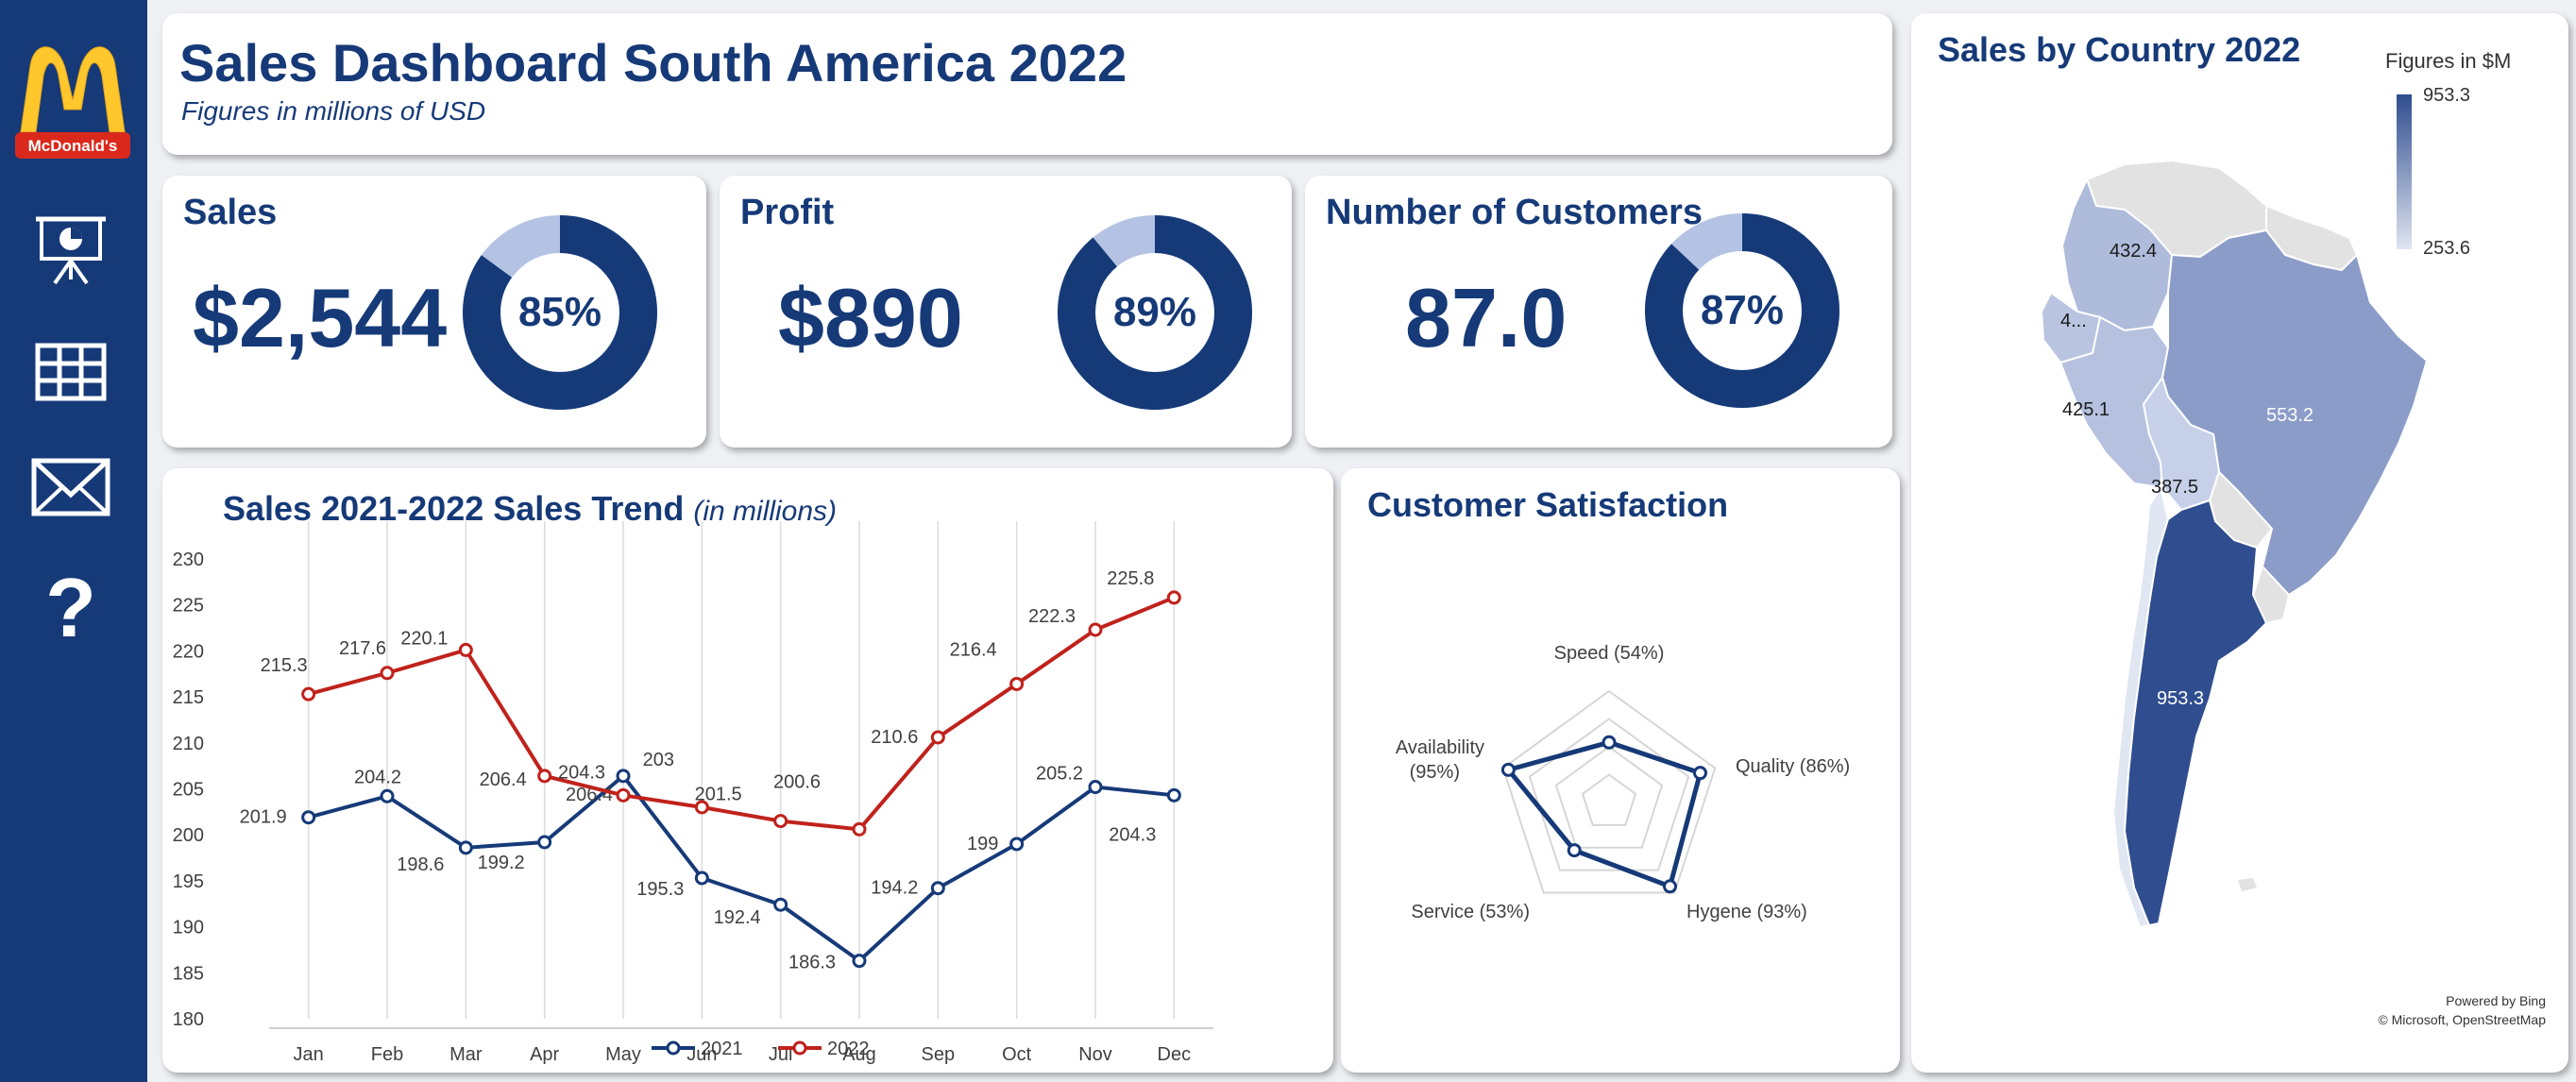  I want to click on south-america-map: 432.4 4... 425.1 553.2 387.5 953.3, so click(2234, 544).